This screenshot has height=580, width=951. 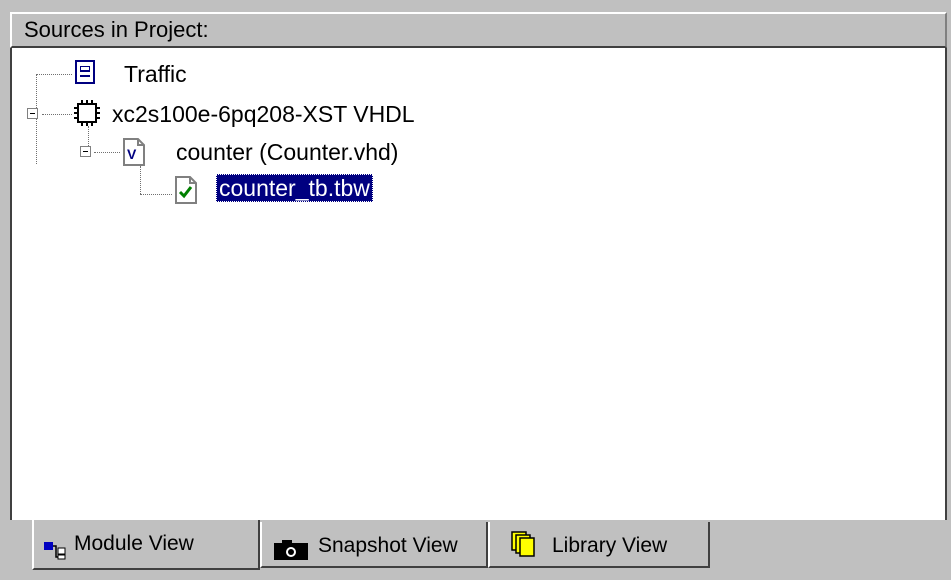 What do you see at coordinates (524, 551) in the screenshot?
I see `library-icon` at bounding box center [524, 551].